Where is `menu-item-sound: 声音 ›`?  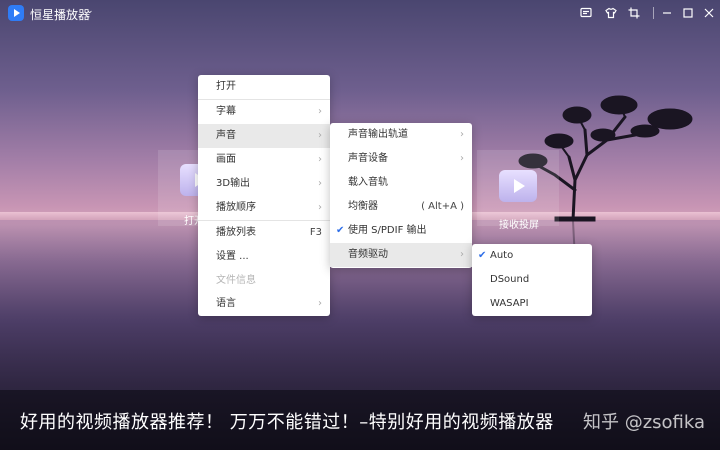
menu-item-sound: 声音 › is located at coordinates (264, 136).